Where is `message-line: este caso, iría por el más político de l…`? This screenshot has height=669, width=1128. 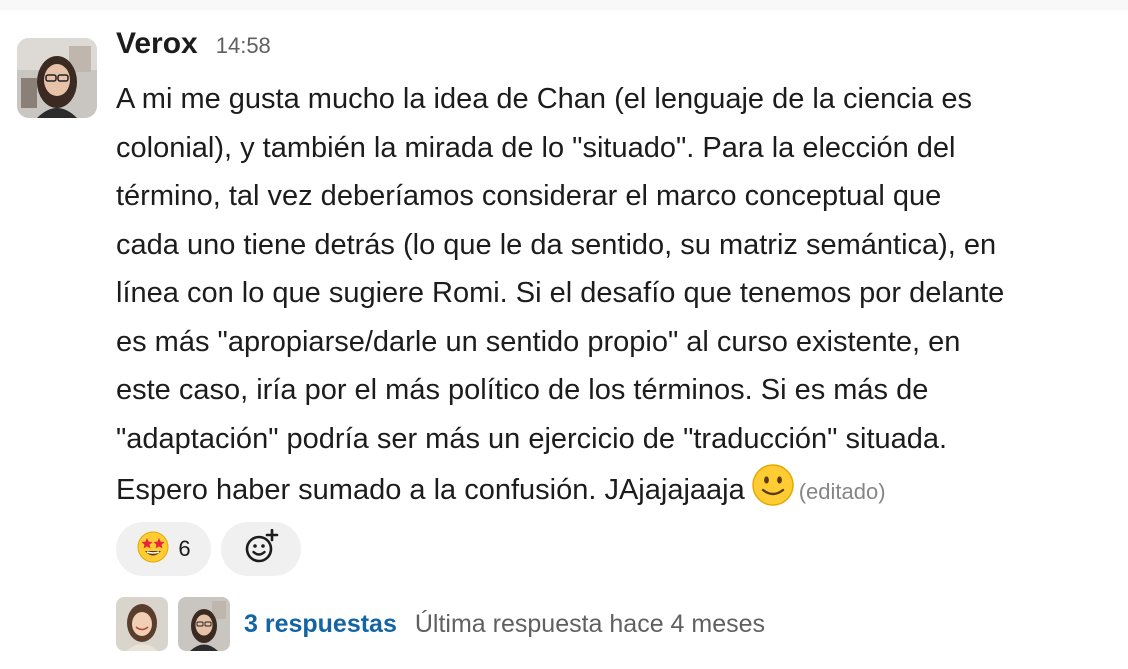
message-line: este caso, iría por el más político de l… is located at coordinates (522, 390).